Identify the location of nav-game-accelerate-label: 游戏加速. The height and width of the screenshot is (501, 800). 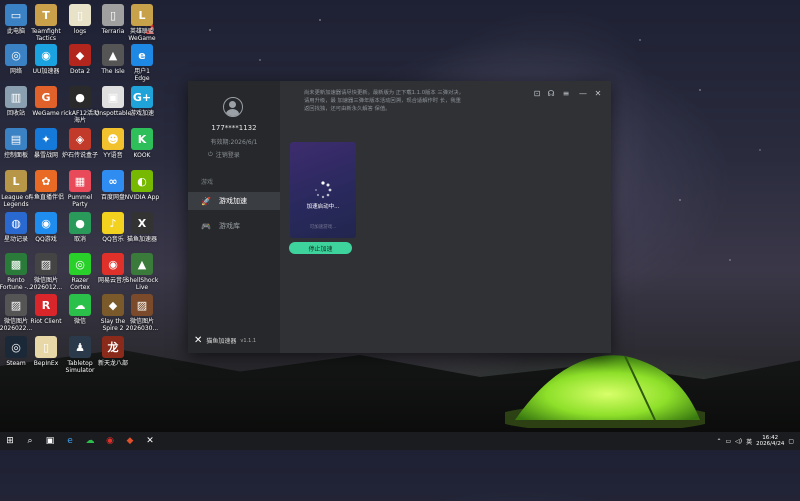
(233, 201).